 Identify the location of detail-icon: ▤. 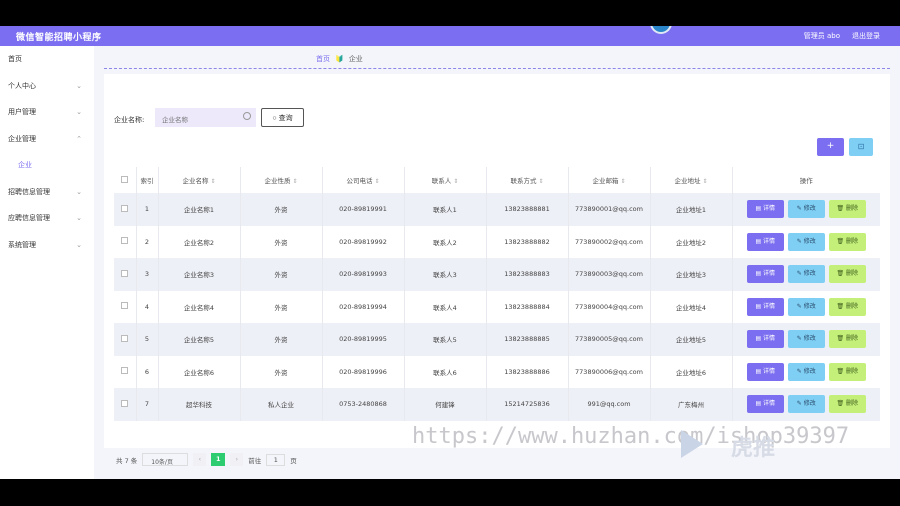
(759, 209).